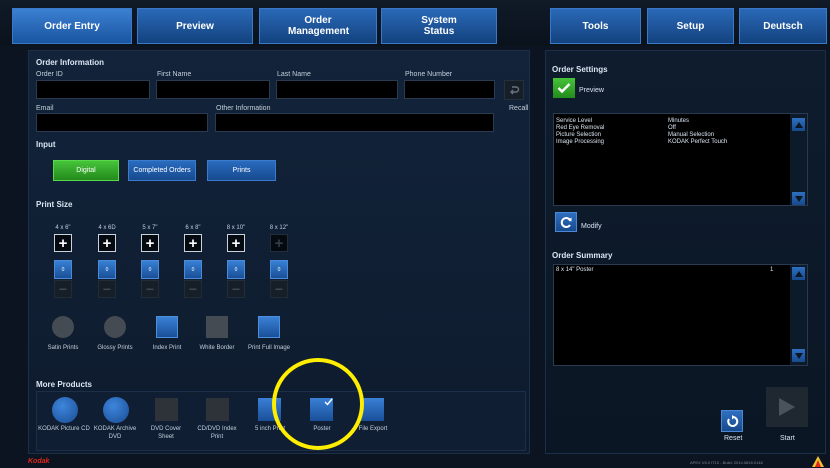 Image resolution: width=830 pixels, height=468 pixels. What do you see at coordinates (122, 122) in the screenshot?
I see `email-field` at bounding box center [122, 122].